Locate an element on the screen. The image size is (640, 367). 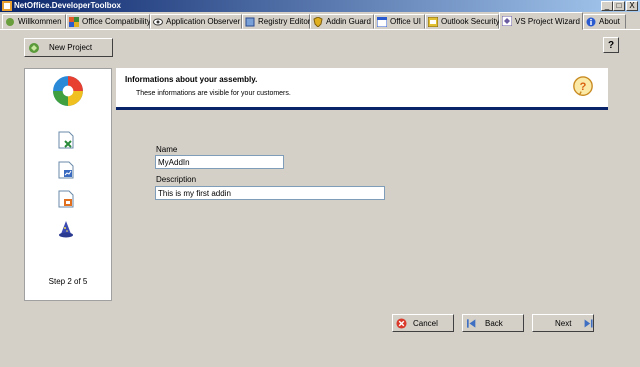
name-label: Name is located at coordinates (167, 149).